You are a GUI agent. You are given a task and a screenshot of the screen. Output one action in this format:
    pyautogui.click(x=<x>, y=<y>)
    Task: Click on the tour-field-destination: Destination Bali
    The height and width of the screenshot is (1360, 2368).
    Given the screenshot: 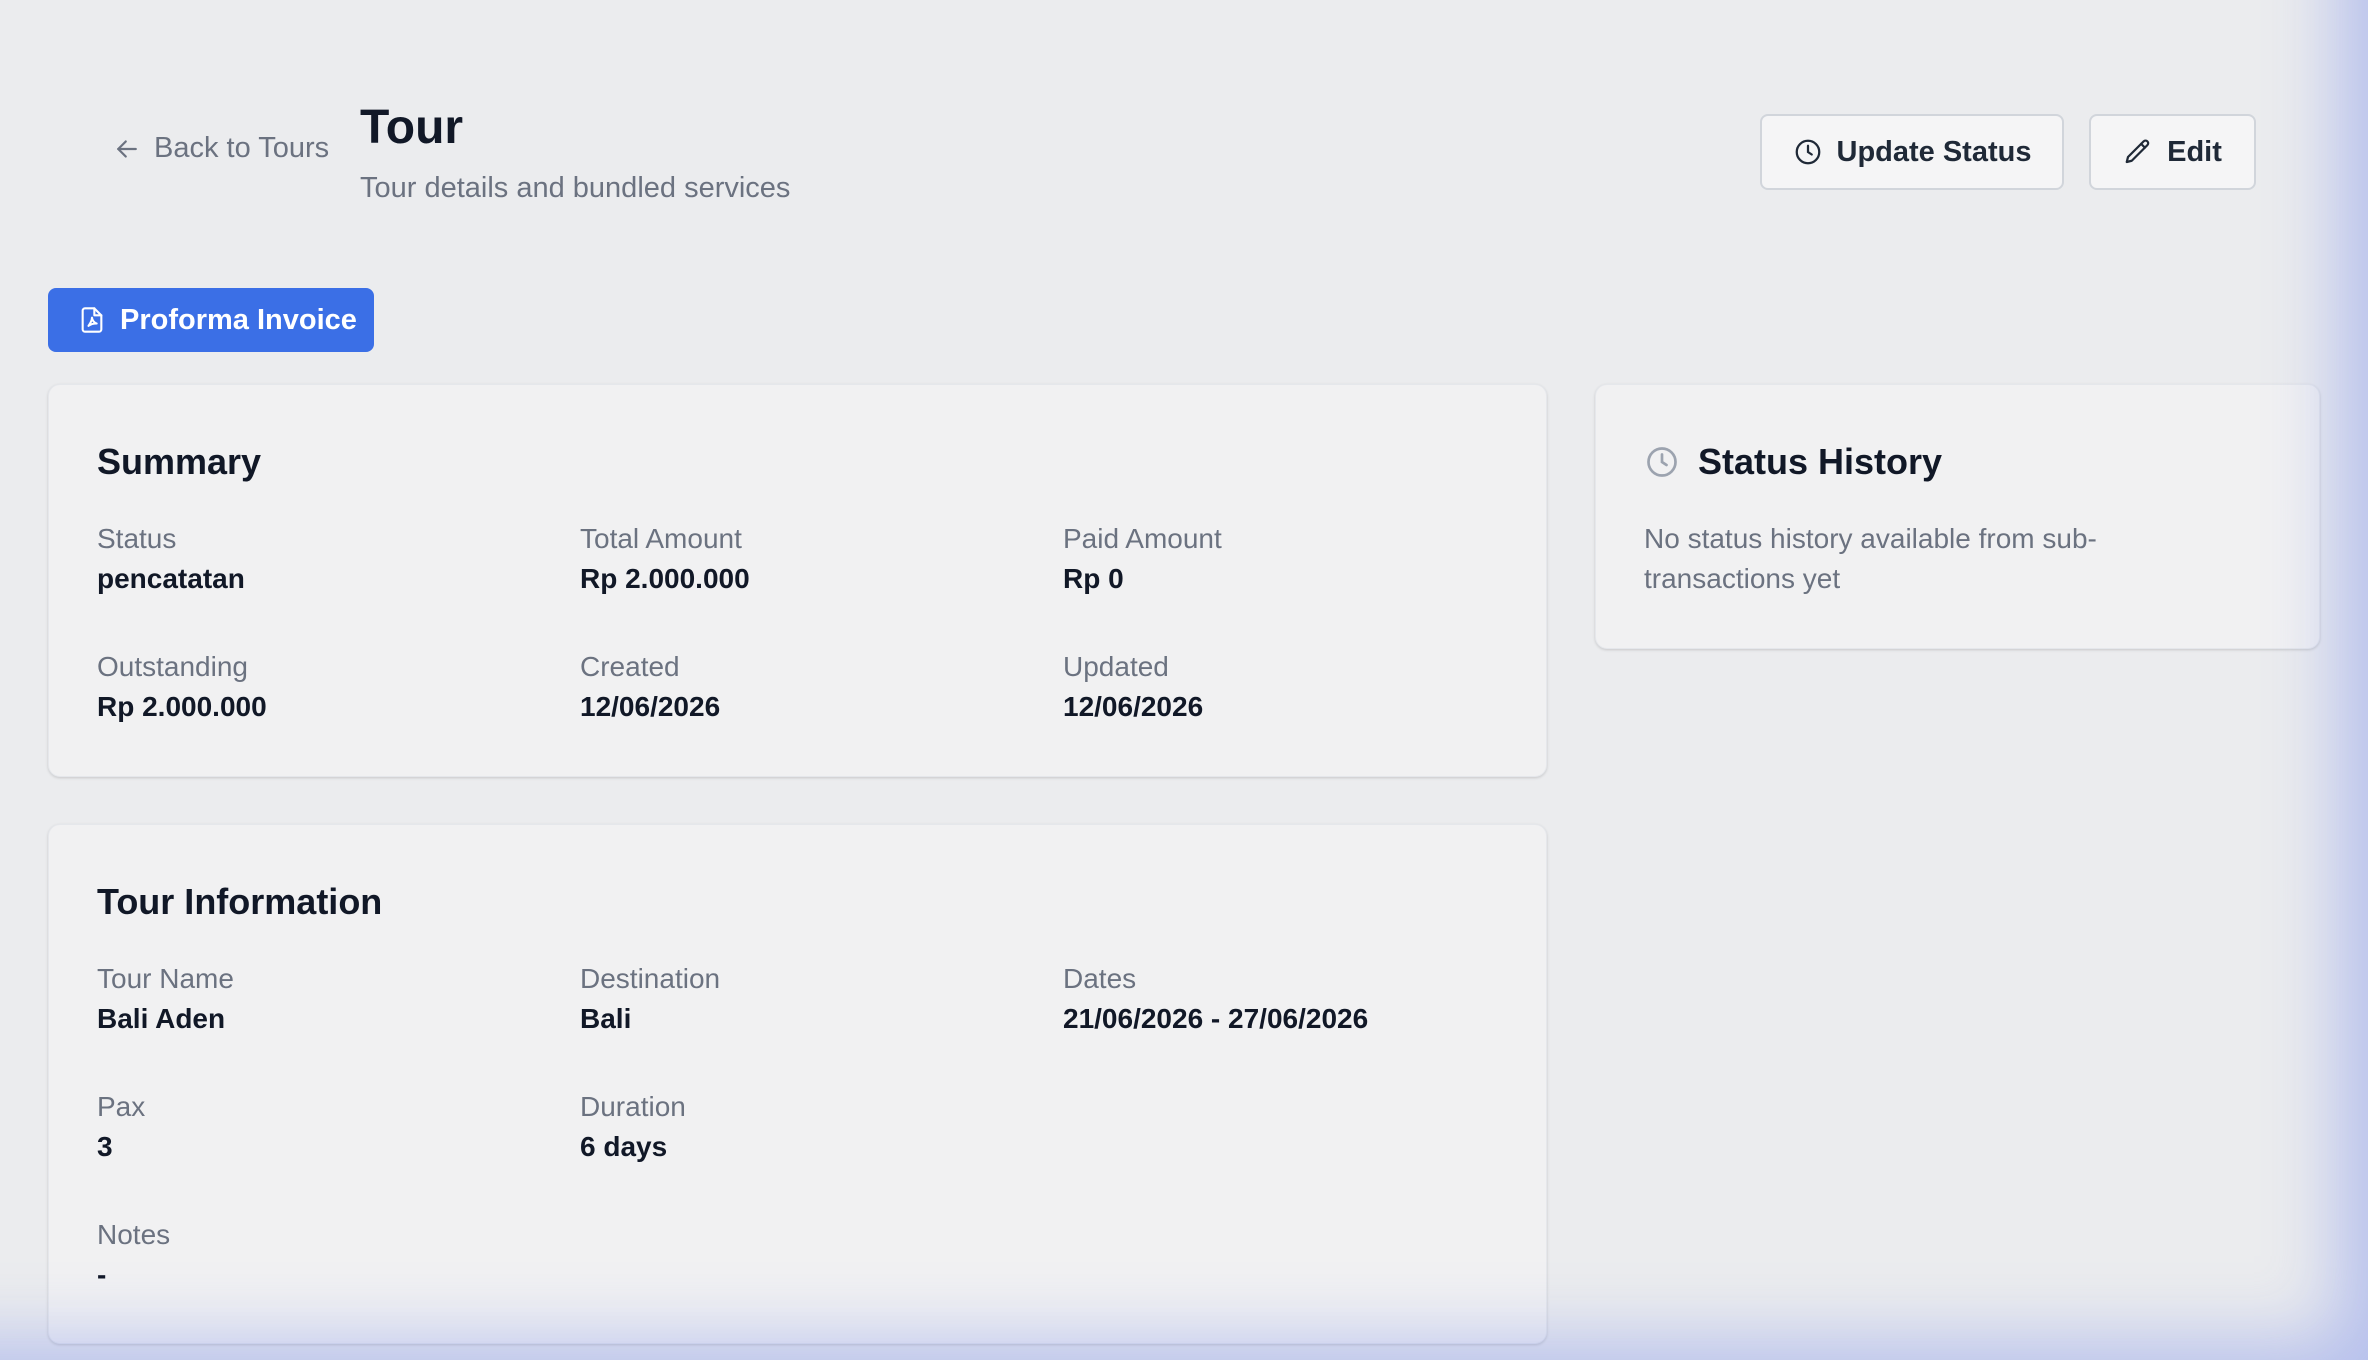 What is the action you would take?
    pyautogui.click(x=650, y=999)
    